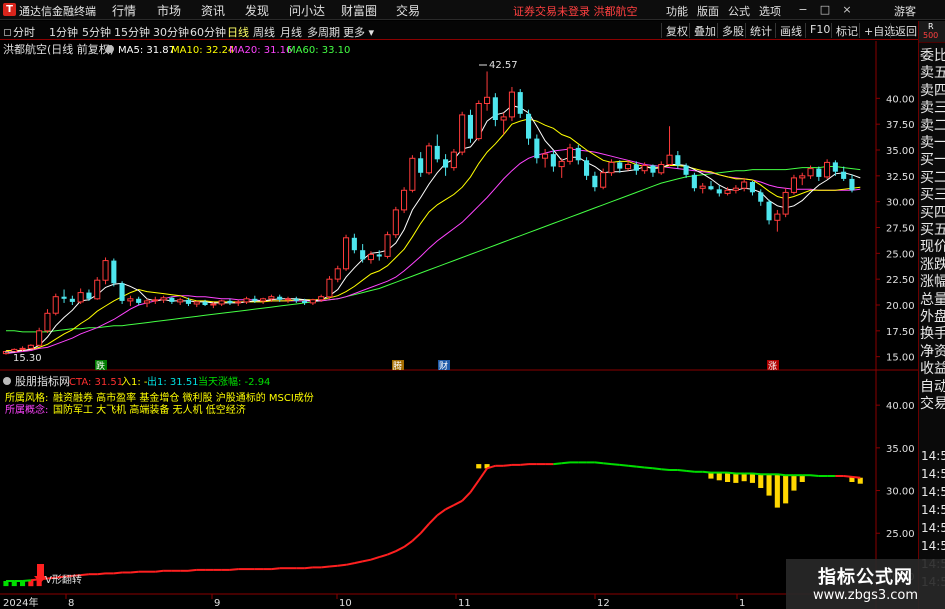 The height and width of the screenshot is (609, 945). What do you see at coordinates (702, 30) in the screenshot?
I see `overlay-button: 叠加` at bounding box center [702, 30].